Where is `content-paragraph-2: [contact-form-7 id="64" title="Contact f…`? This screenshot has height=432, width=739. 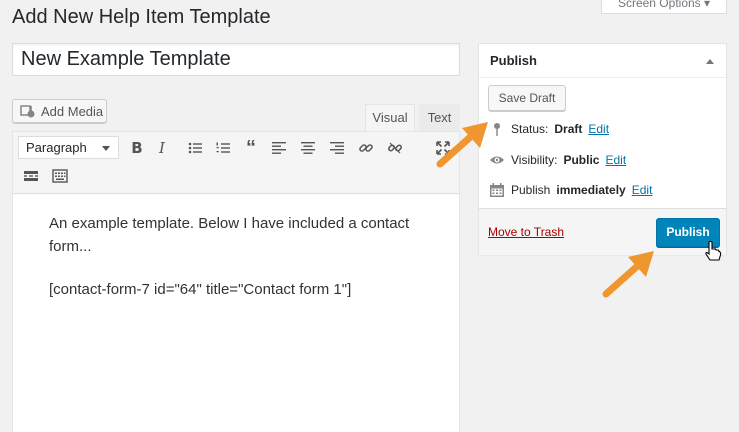
content-paragraph-2: [contact-form-7 id="64" title="Contact f… is located at coordinates (200, 289).